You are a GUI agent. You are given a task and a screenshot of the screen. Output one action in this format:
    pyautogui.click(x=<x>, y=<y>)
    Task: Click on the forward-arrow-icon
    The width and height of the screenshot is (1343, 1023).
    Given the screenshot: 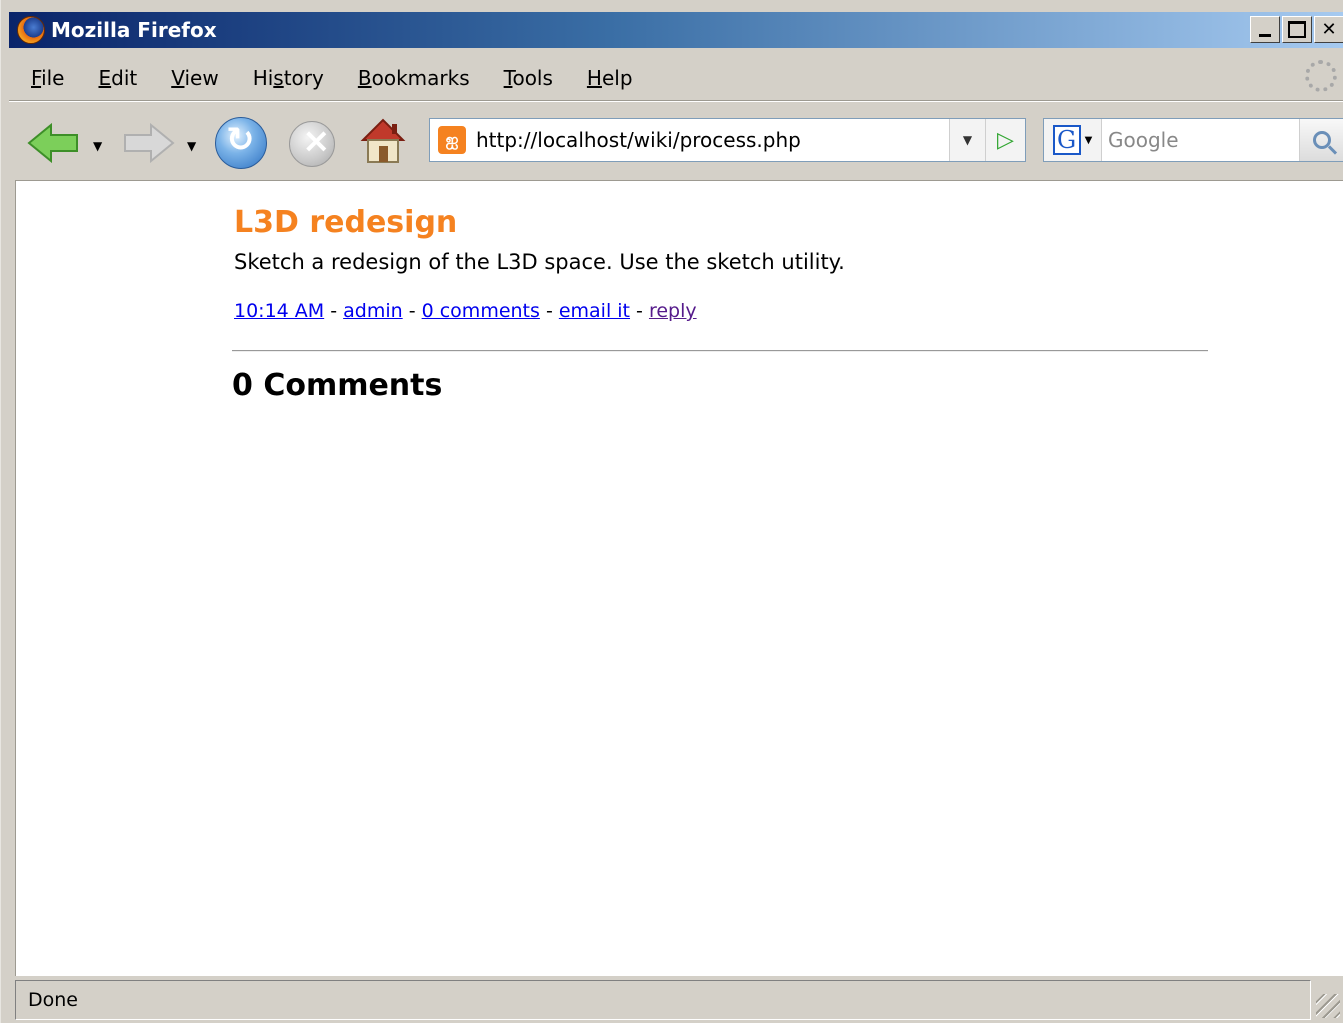 What is the action you would take?
    pyautogui.click(x=149, y=143)
    